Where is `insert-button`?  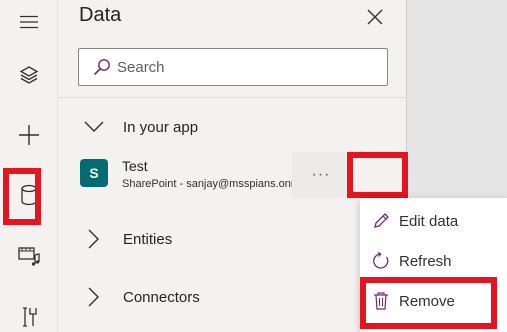
insert-button is located at coordinates (29, 135).